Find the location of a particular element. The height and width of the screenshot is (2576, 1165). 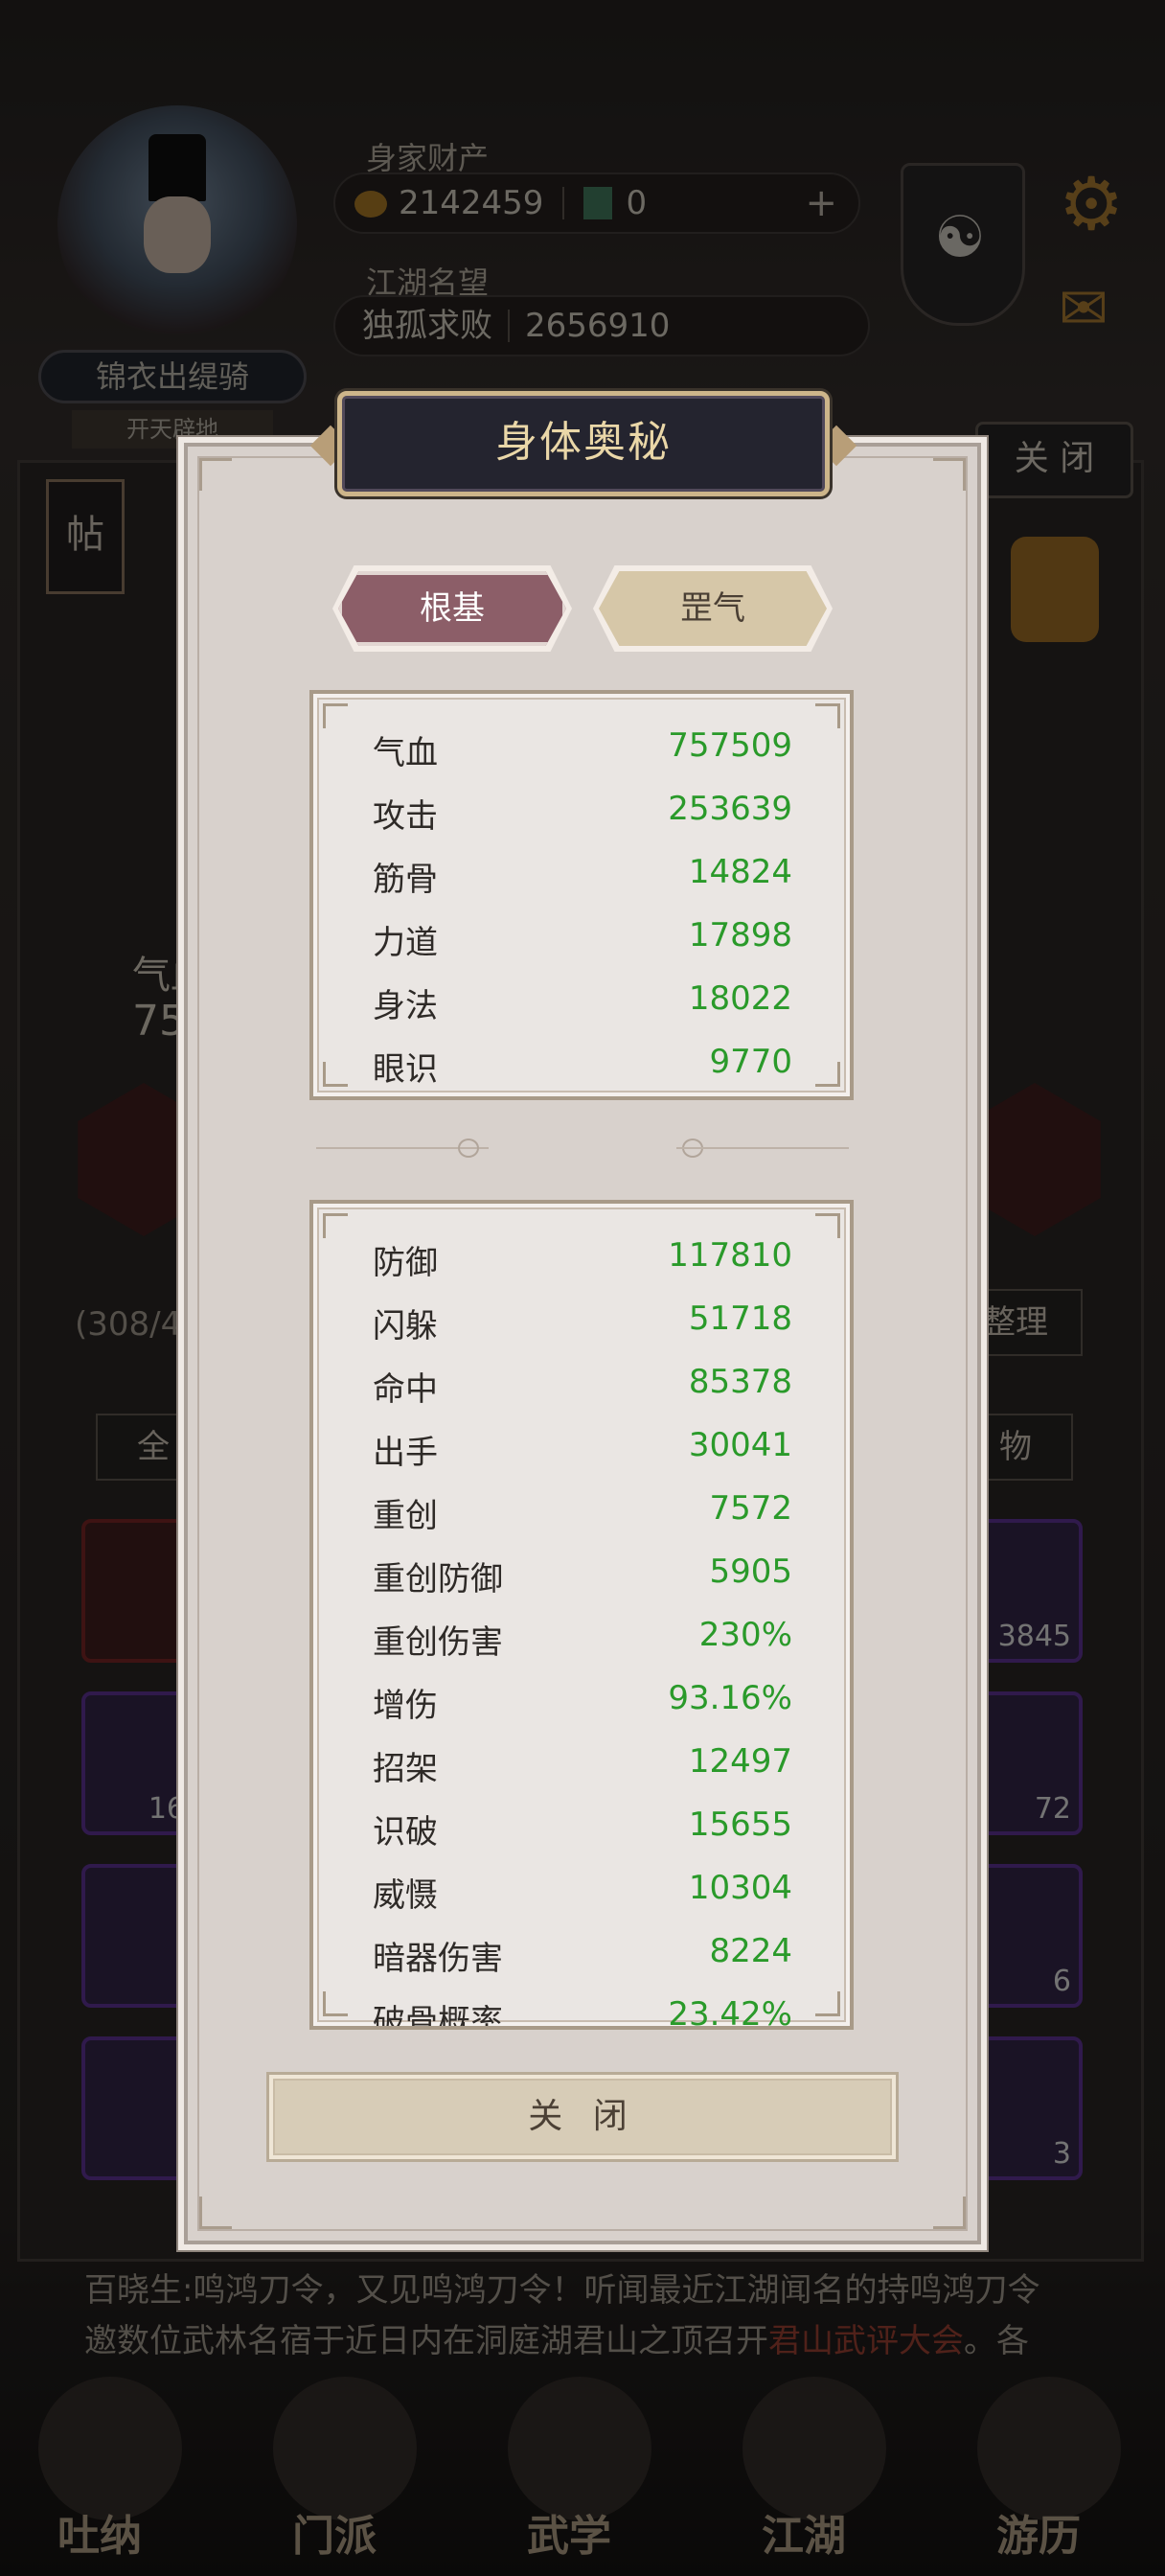

inventory-slot: 16 is located at coordinates (138, 1763).